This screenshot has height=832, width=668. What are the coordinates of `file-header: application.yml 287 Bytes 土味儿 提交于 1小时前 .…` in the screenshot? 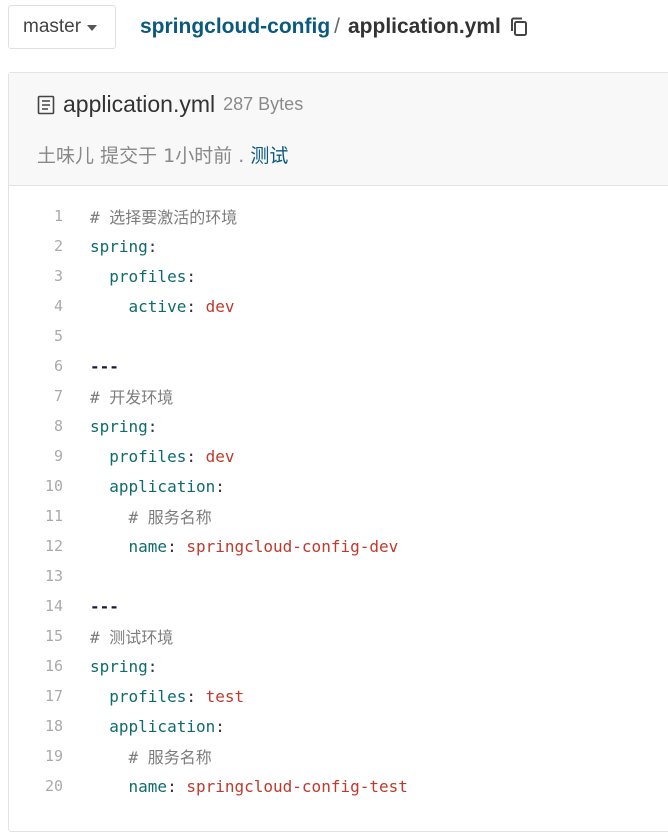 It's located at (338, 129).